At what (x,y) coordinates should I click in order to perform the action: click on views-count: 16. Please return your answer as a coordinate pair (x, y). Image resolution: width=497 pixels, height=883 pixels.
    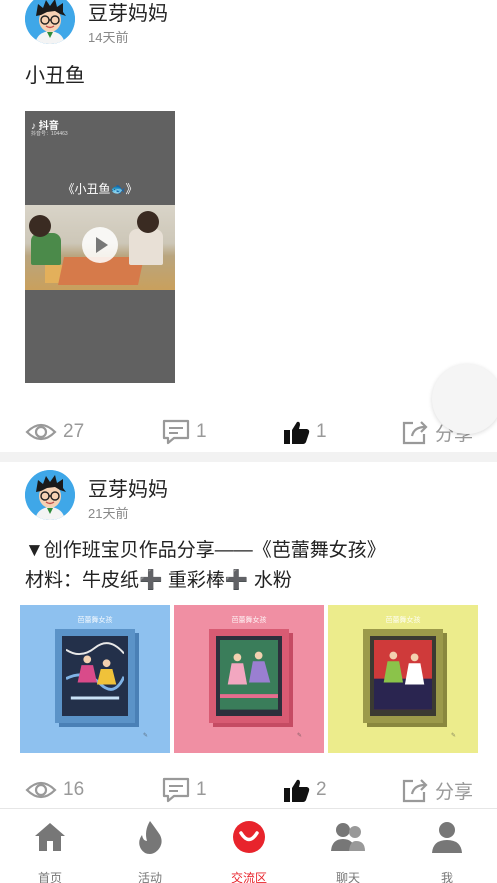
    Looking at the image, I should click on (54, 790).